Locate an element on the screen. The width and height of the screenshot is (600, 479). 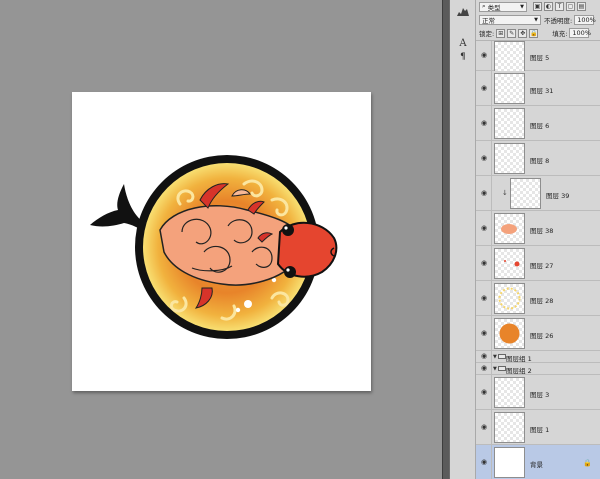
layer-row: ◉ 图层 26 is located at coordinates (538, 333).